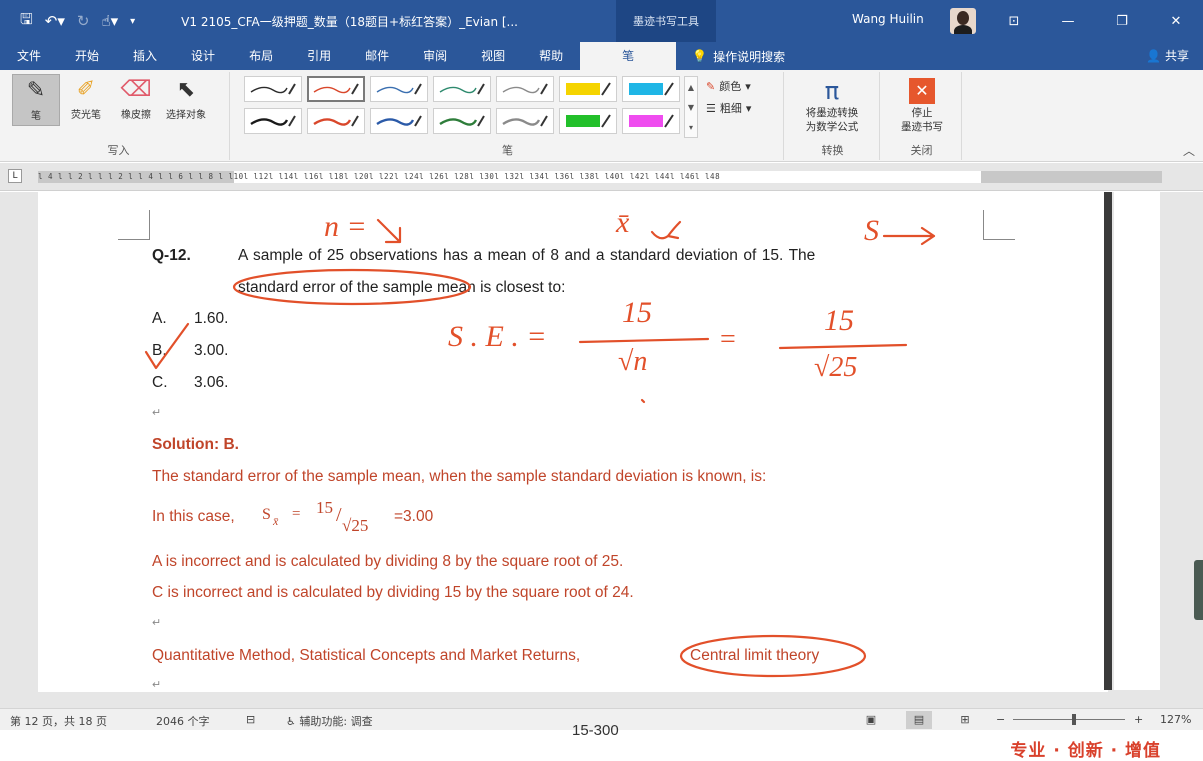  What do you see at coordinates (755, 655) in the screenshot?
I see `topic-highlight: Central limit theory` at bounding box center [755, 655].